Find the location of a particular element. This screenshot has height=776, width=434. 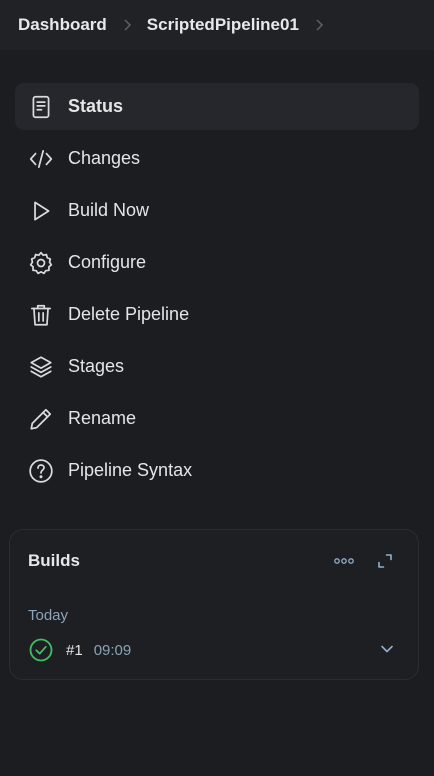

breadcrumb-bar: Dashboard ScriptedPipeline01 is located at coordinates (217, 25).